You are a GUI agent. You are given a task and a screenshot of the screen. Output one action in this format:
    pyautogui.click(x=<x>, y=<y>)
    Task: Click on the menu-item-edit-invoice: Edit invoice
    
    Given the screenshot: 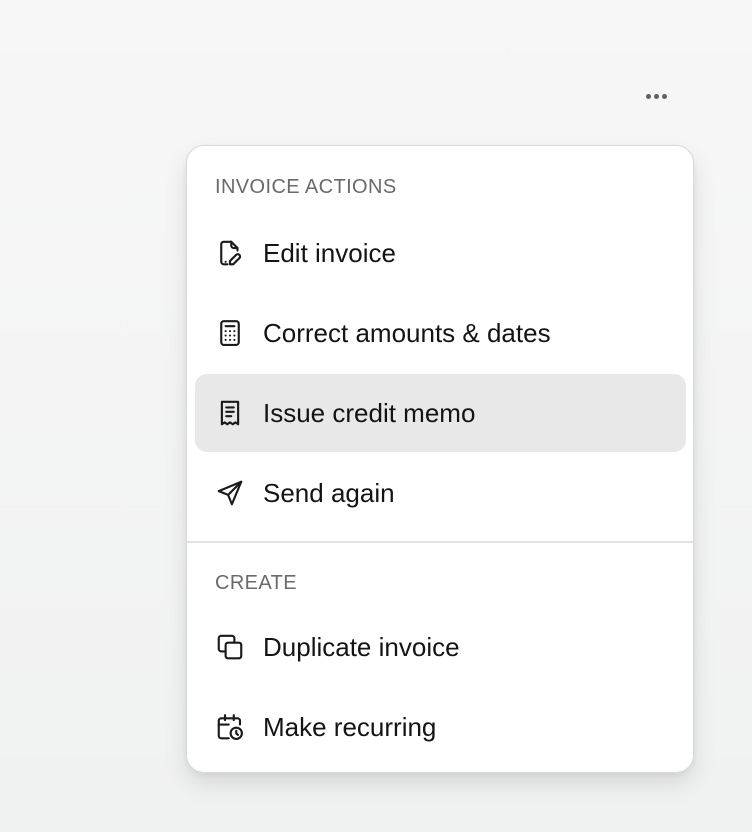 What is the action you would take?
    pyautogui.click(x=440, y=253)
    